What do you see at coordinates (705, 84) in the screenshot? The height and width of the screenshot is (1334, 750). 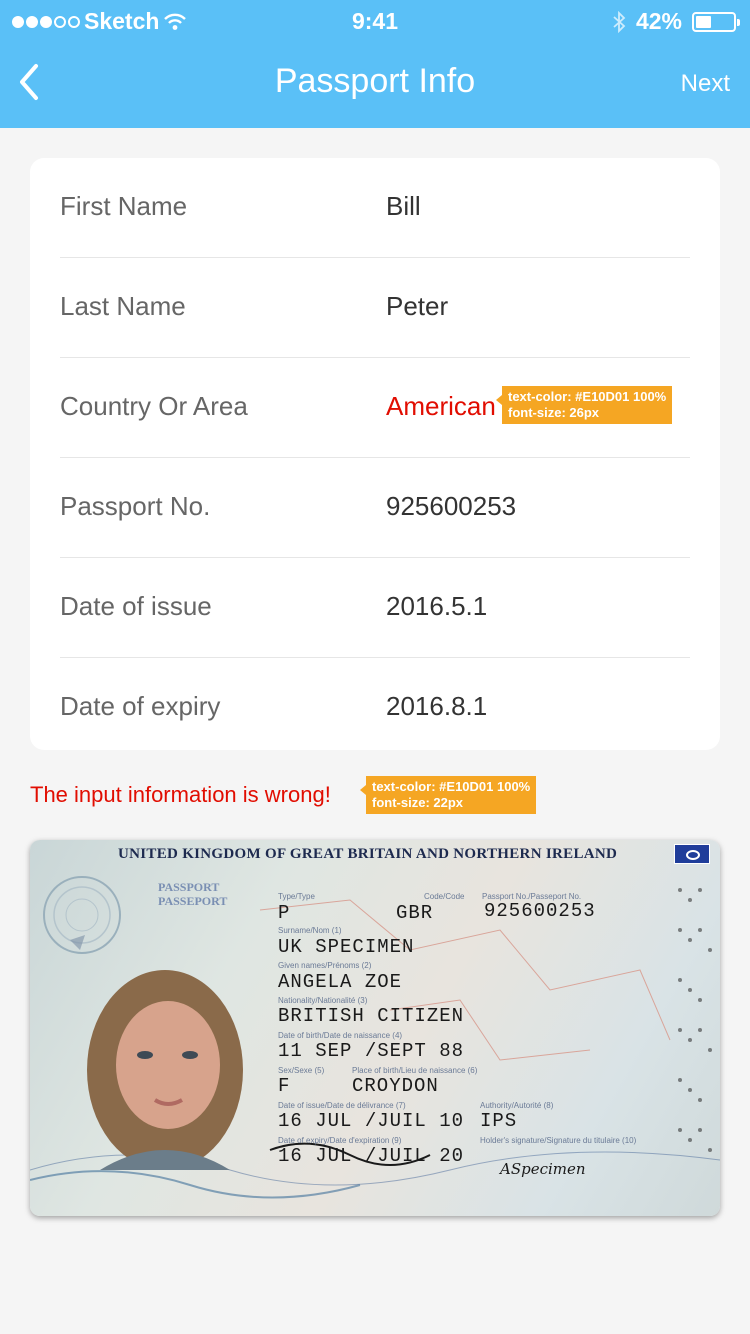 I see `next-button: Next` at bounding box center [705, 84].